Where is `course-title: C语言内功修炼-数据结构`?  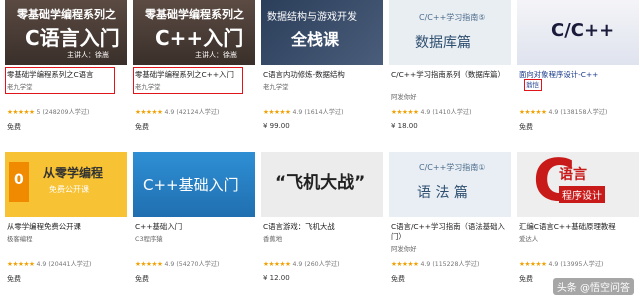 course-title: C语言内功修炼-数据结构 is located at coordinates (322, 75).